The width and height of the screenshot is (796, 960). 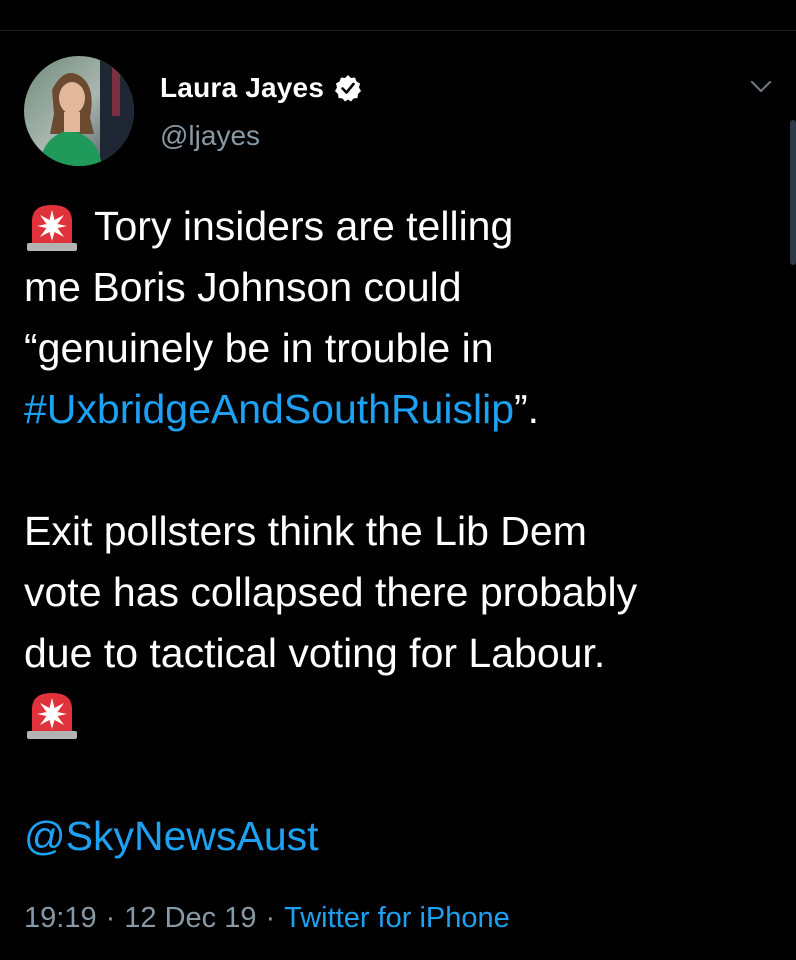 I want to click on tweet-time: 19:19, so click(x=60, y=918).